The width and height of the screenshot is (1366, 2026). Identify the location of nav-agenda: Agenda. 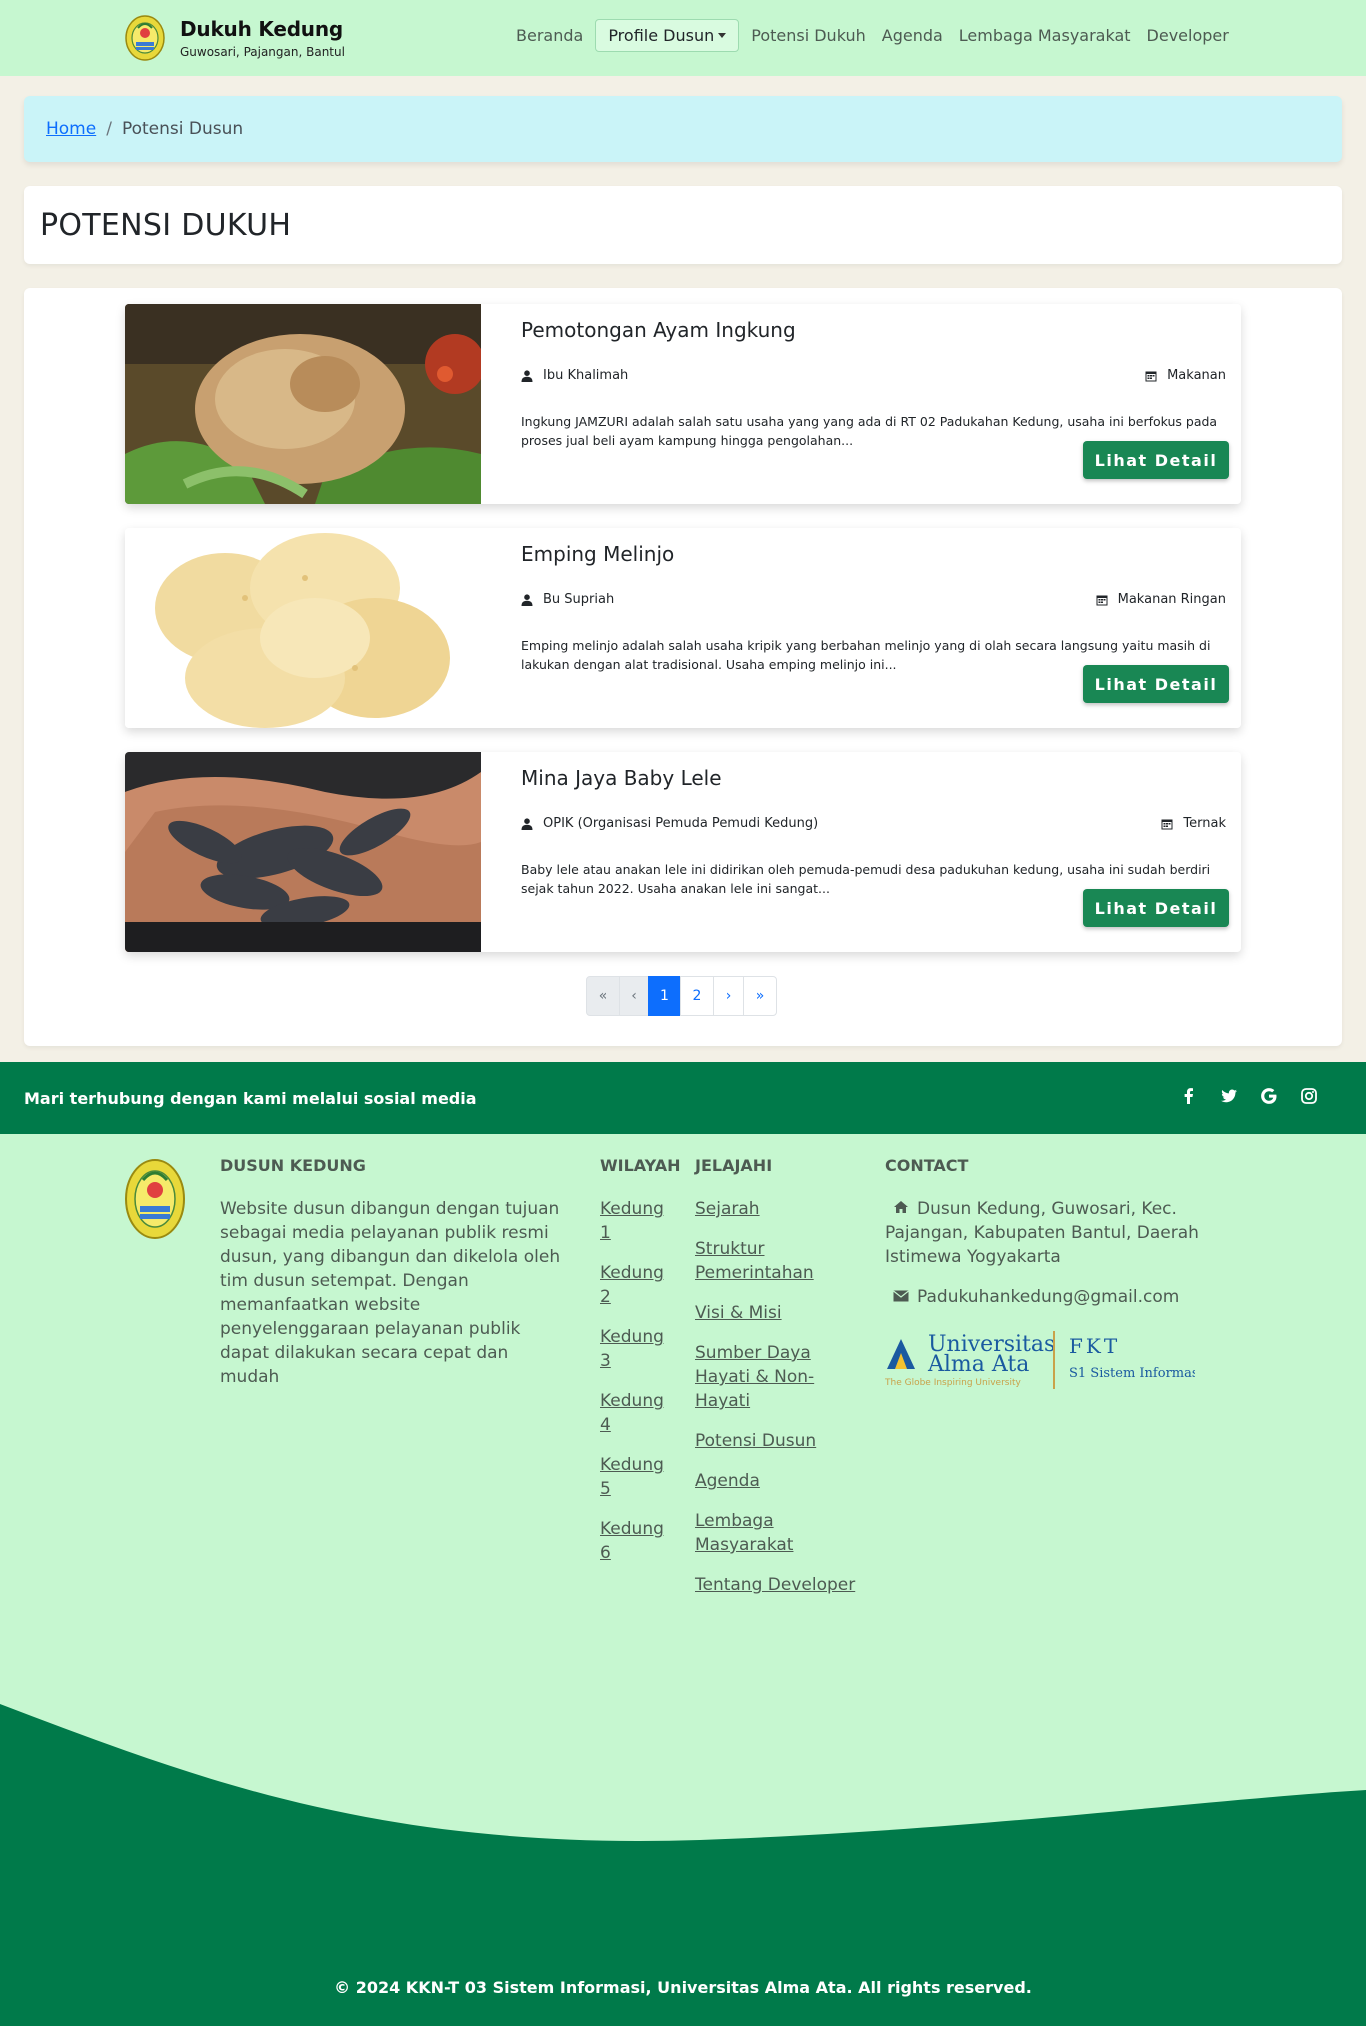
(912, 35).